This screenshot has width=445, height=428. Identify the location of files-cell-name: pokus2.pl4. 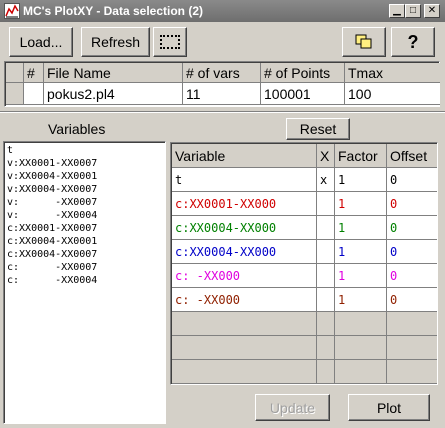
(113, 94).